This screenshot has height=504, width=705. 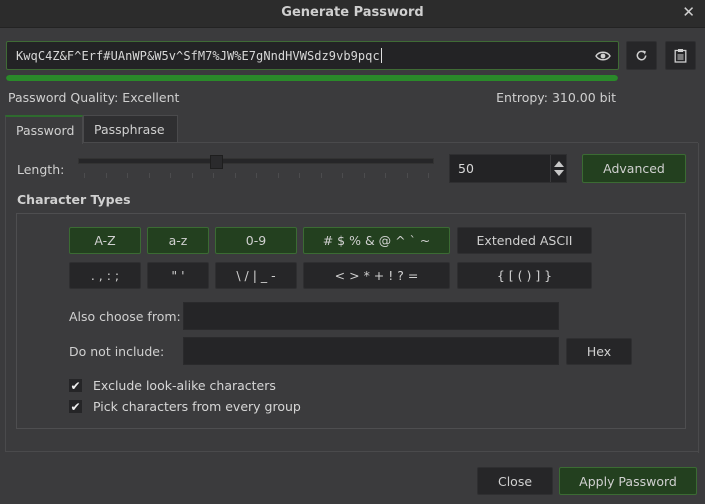 What do you see at coordinates (74, 199) in the screenshot?
I see `character-types-title: Character Types` at bounding box center [74, 199].